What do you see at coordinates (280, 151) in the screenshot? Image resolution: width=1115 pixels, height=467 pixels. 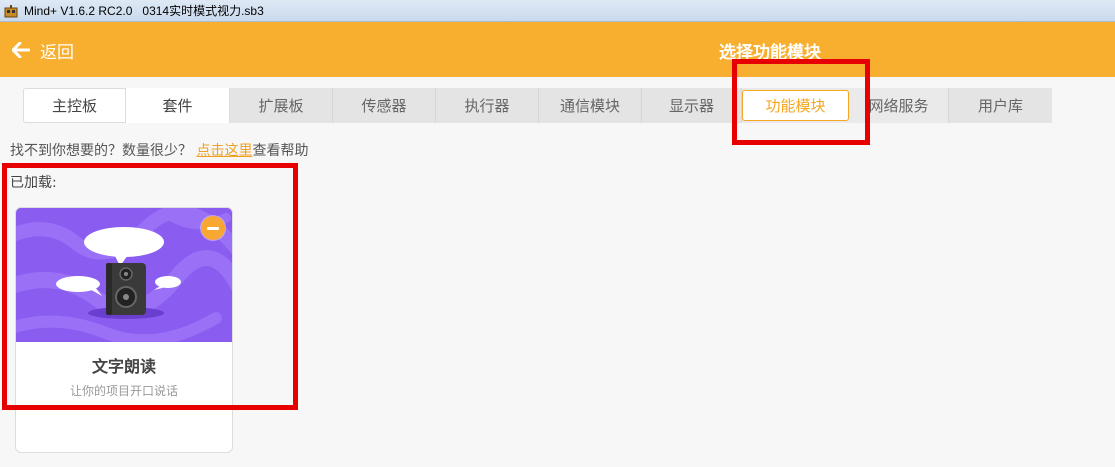 I see `help-suffix: 查看帮助` at bounding box center [280, 151].